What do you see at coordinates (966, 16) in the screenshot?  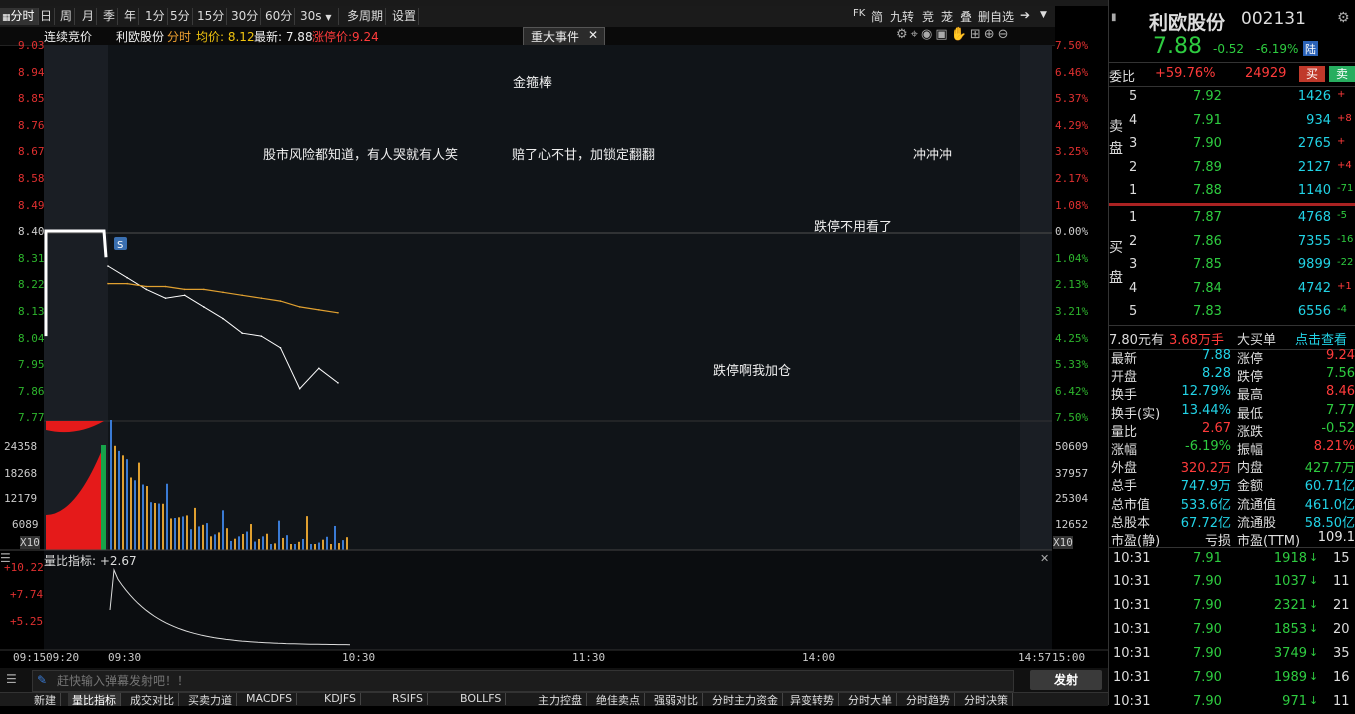 I see `tool-overlay: 叠` at bounding box center [966, 16].